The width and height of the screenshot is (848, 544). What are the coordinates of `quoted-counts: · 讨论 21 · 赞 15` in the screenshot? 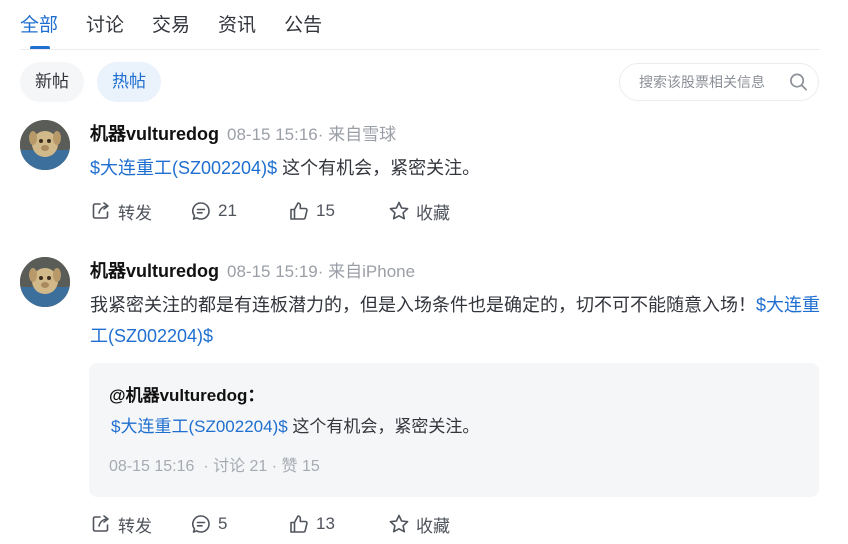 It's located at (261, 466).